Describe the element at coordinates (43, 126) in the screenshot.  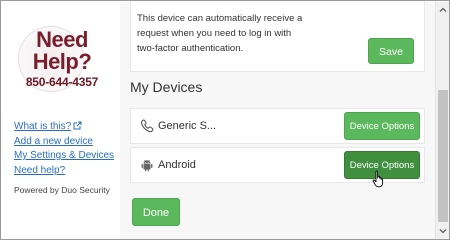
I see `what-is-this-label: What is this?` at that location.